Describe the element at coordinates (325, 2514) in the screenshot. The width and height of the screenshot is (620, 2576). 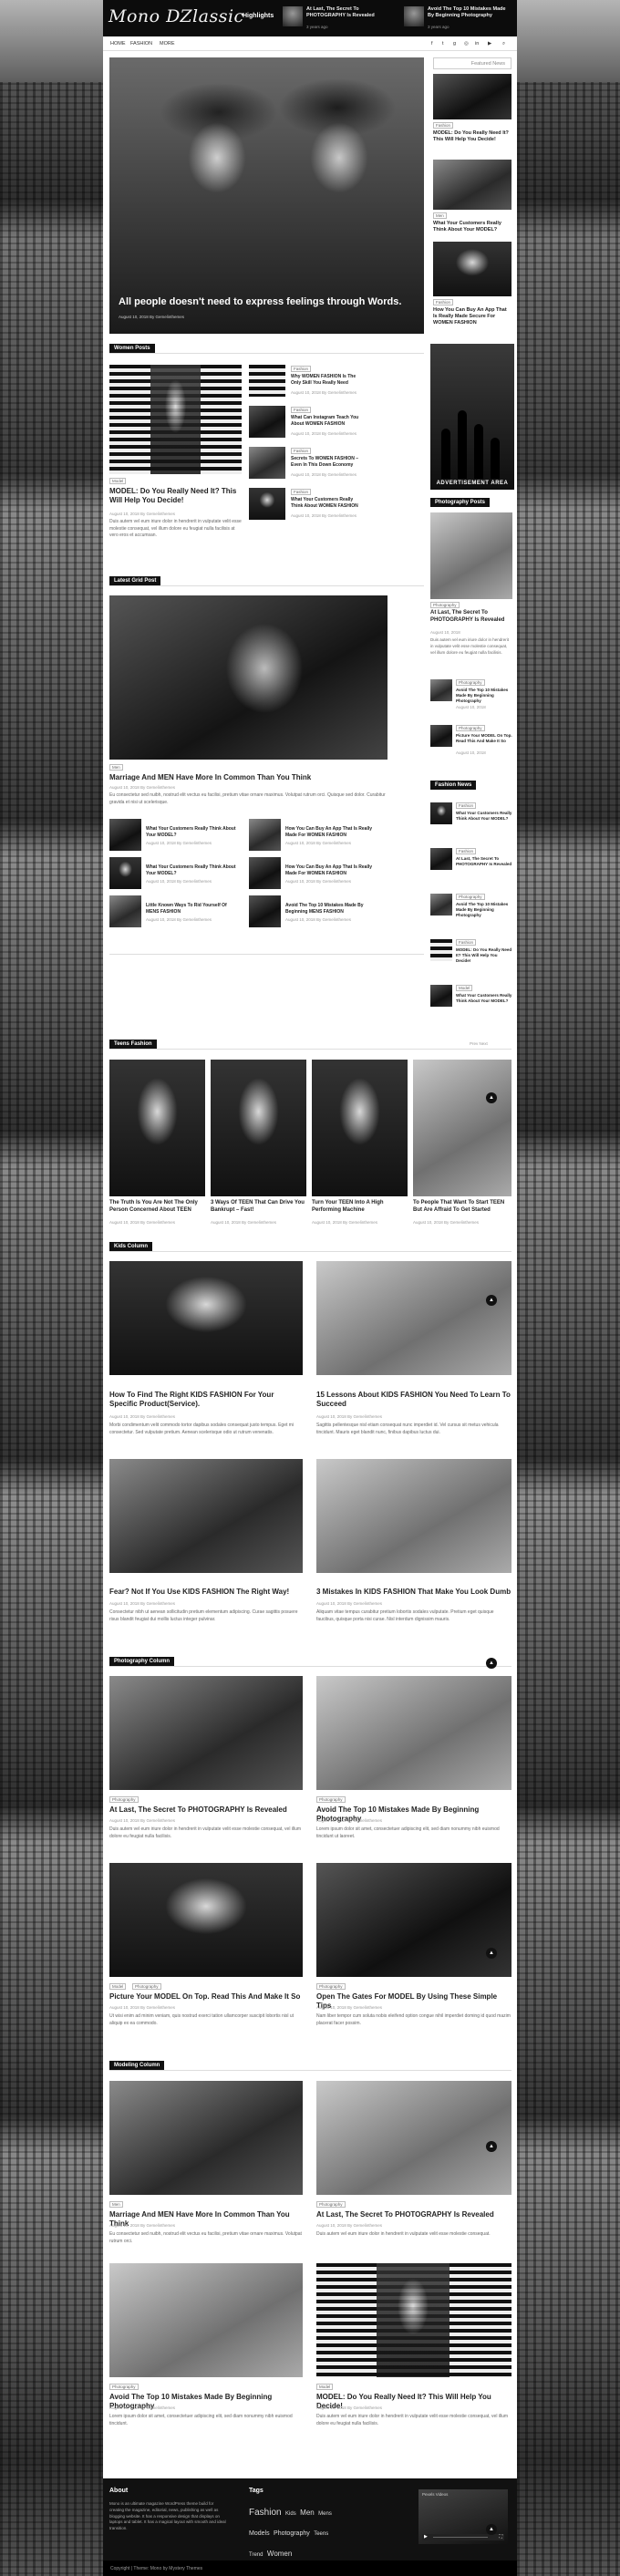
I see `tag-link: Mens` at that location.